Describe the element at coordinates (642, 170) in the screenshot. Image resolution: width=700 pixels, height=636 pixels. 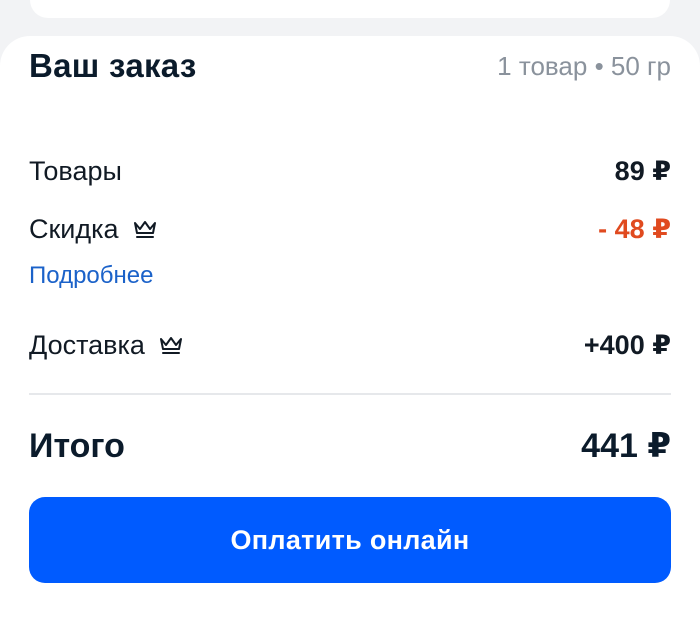
I see `goods-value: 89 ₽` at that location.